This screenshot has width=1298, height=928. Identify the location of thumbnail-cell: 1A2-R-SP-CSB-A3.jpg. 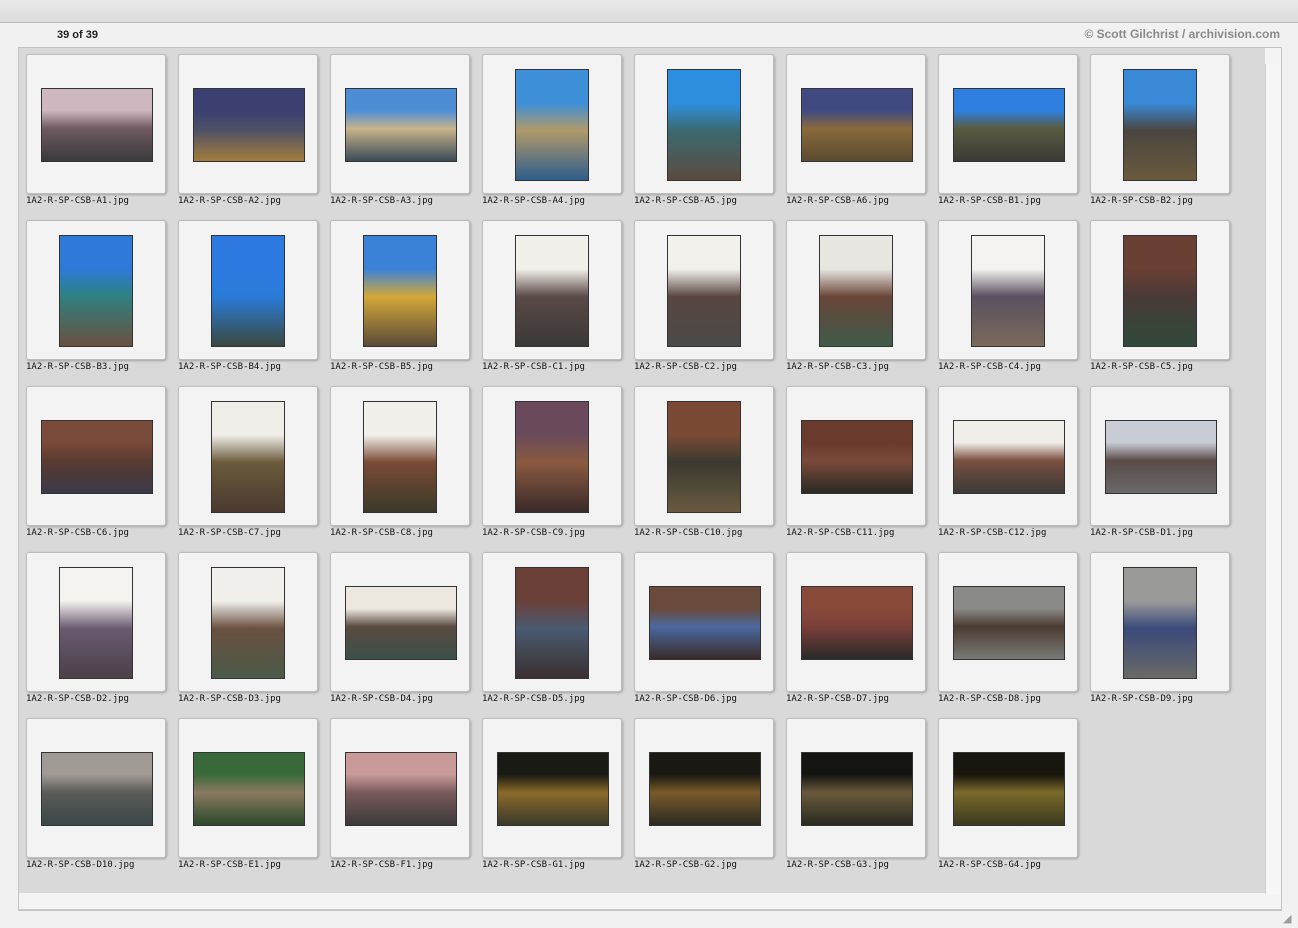
(400, 134).